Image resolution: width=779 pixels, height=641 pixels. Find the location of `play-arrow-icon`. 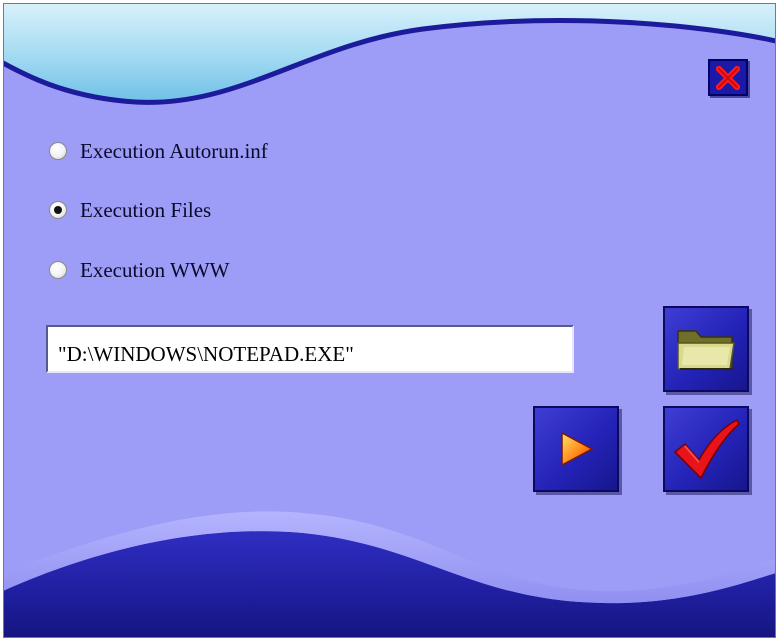

play-arrow-icon is located at coordinates (577, 449).